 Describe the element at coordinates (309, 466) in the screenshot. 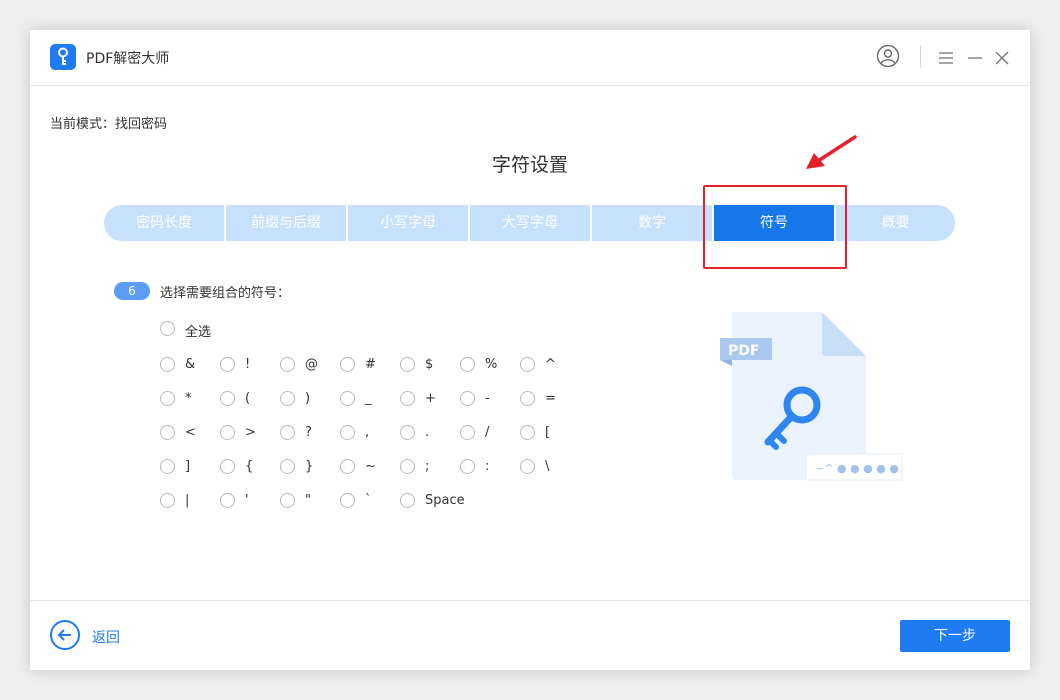

I see `symbol-label: }` at that location.